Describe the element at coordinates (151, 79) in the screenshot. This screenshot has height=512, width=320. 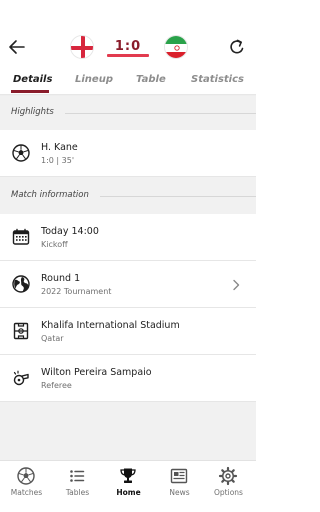
I see `tab-table: Table` at that location.